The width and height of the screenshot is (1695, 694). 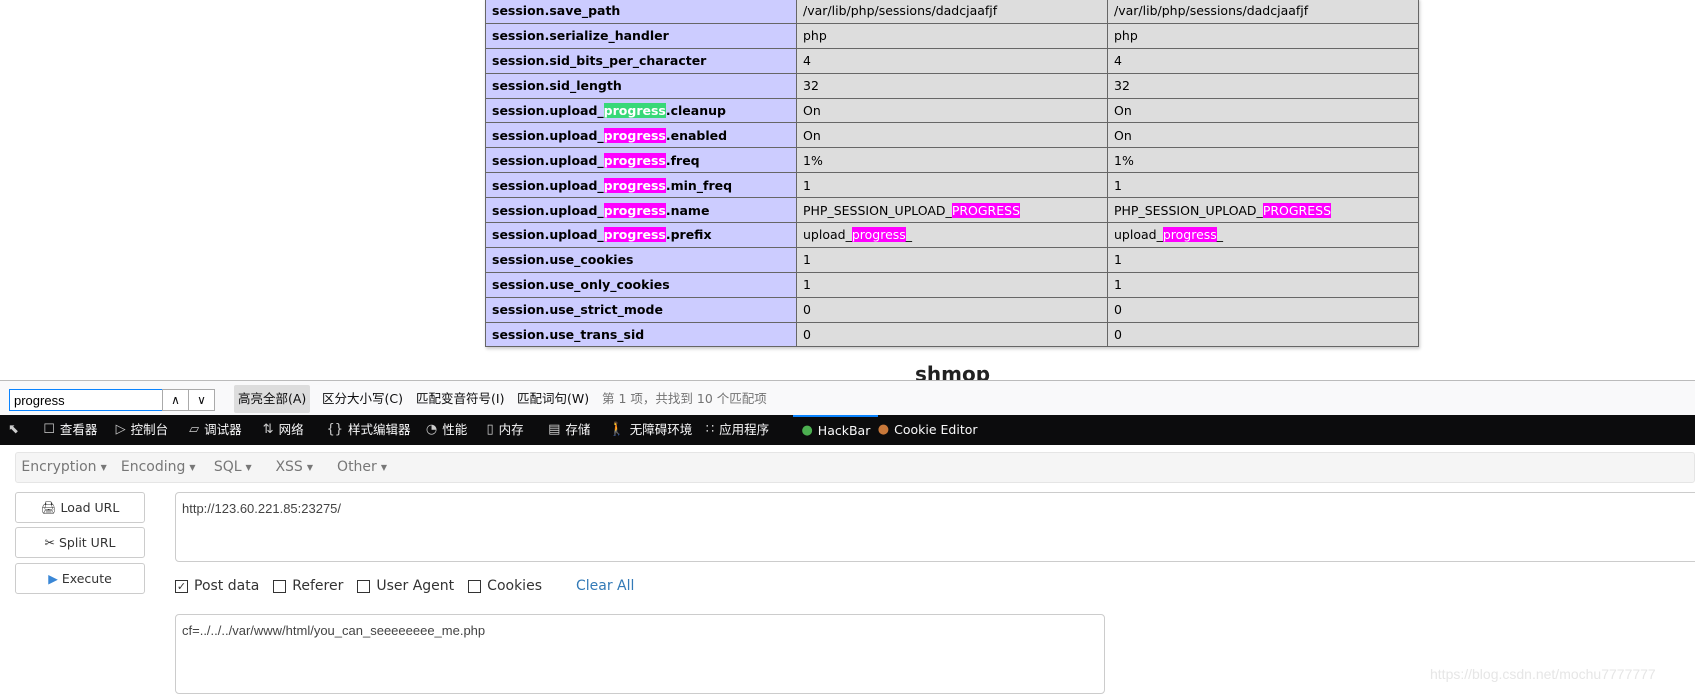 What do you see at coordinates (308, 586) in the screenshot?
I see `option-referer: Referer` at bounding box center [308, 586].